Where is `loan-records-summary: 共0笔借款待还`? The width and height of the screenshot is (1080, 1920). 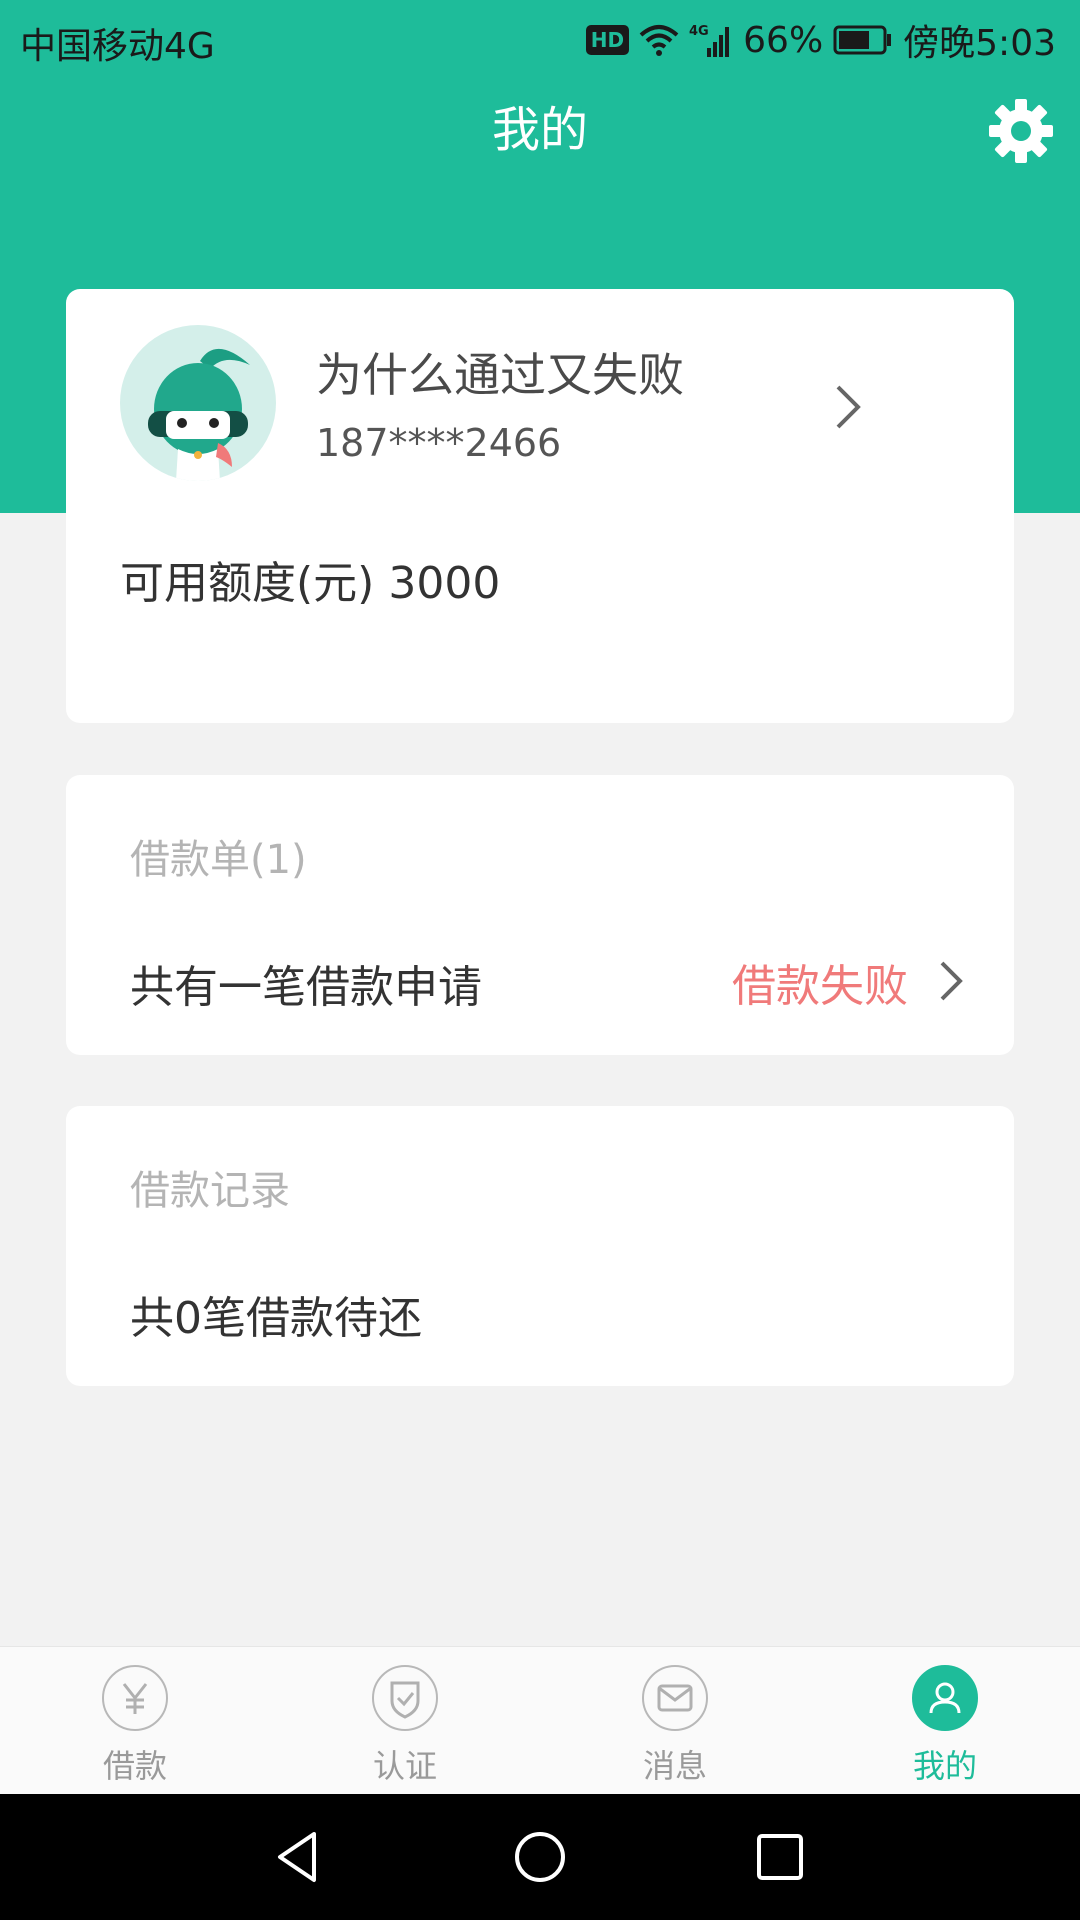
loan-records-summary: 共0笔借款待还 is located at coordinates (276, 1318).